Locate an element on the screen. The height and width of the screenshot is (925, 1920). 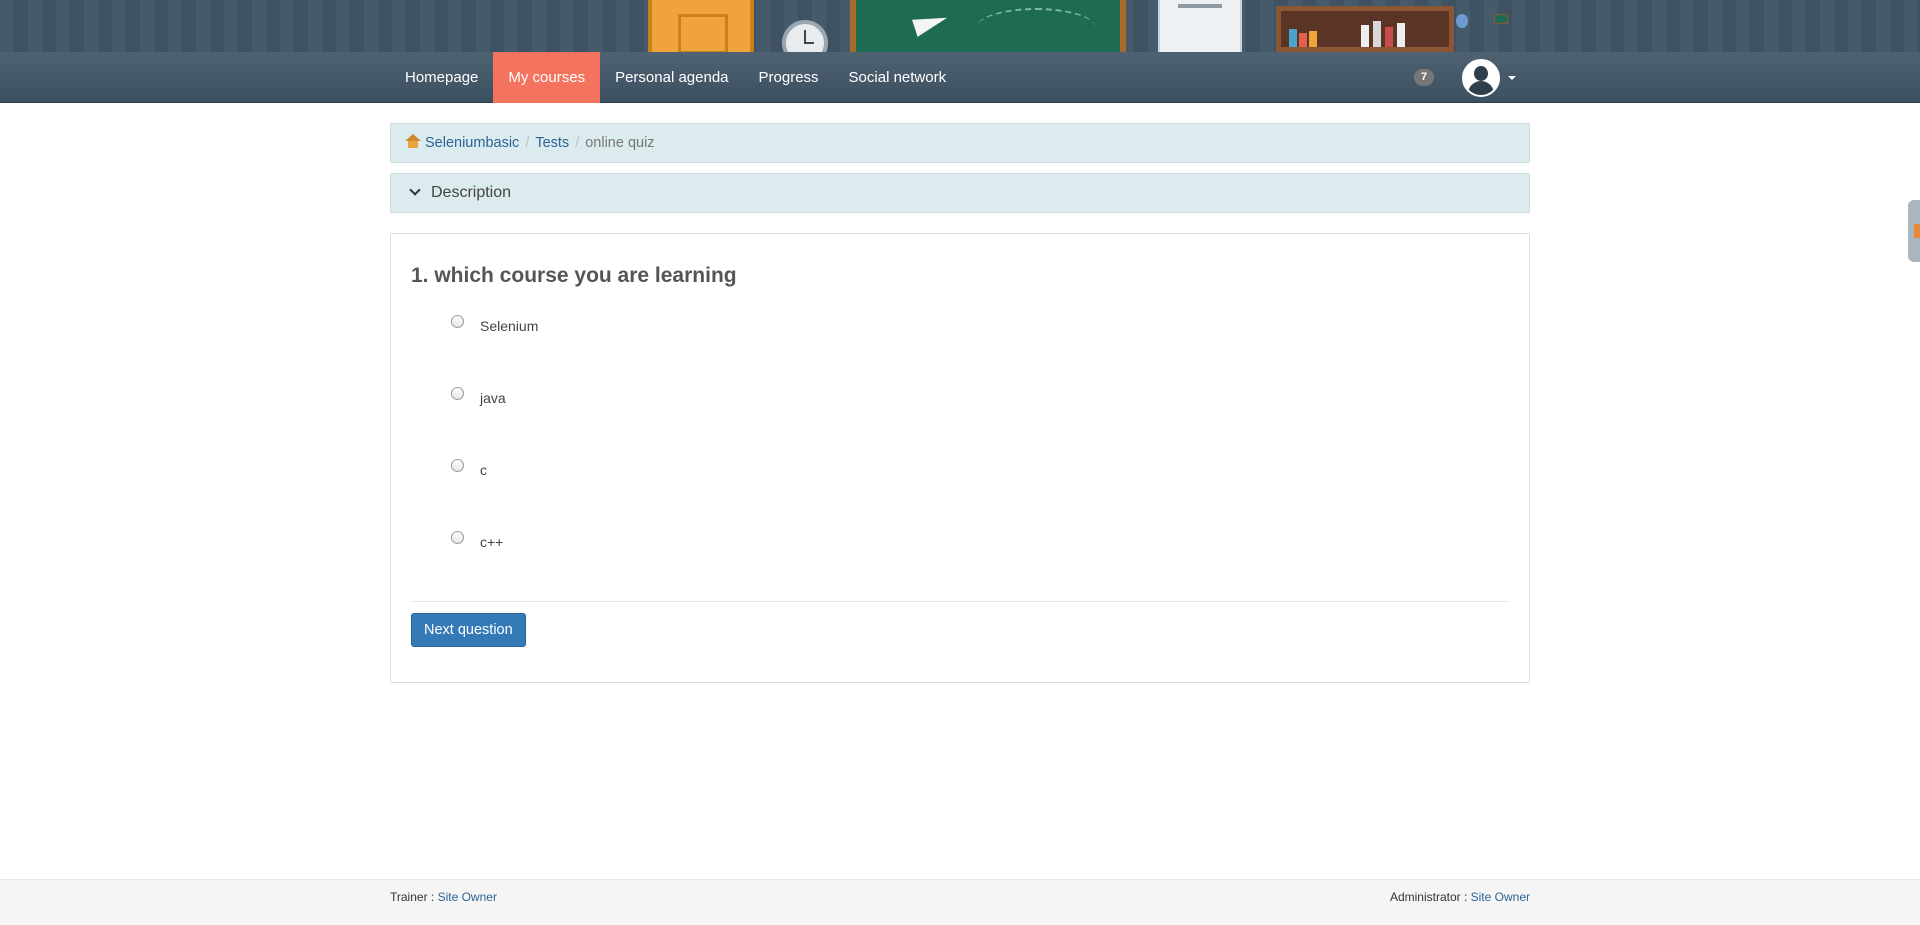
side-panel-tab is located at coordinates (1914, 231).